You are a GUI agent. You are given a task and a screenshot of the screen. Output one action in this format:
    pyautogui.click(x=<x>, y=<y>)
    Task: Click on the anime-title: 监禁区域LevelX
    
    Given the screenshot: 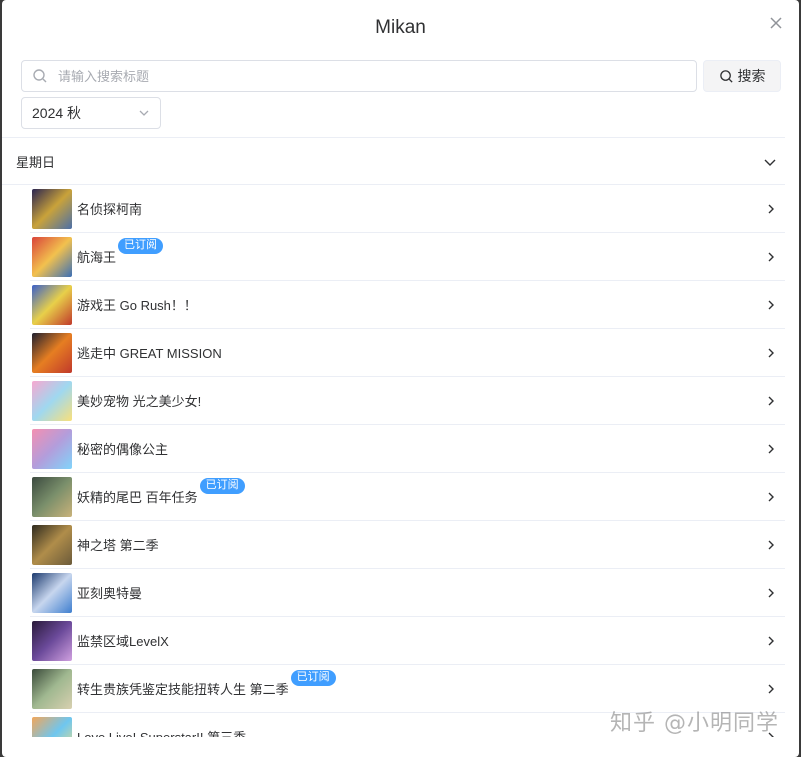 What is the action you would take?
    pyautogui.click(x=123, y=641)
    